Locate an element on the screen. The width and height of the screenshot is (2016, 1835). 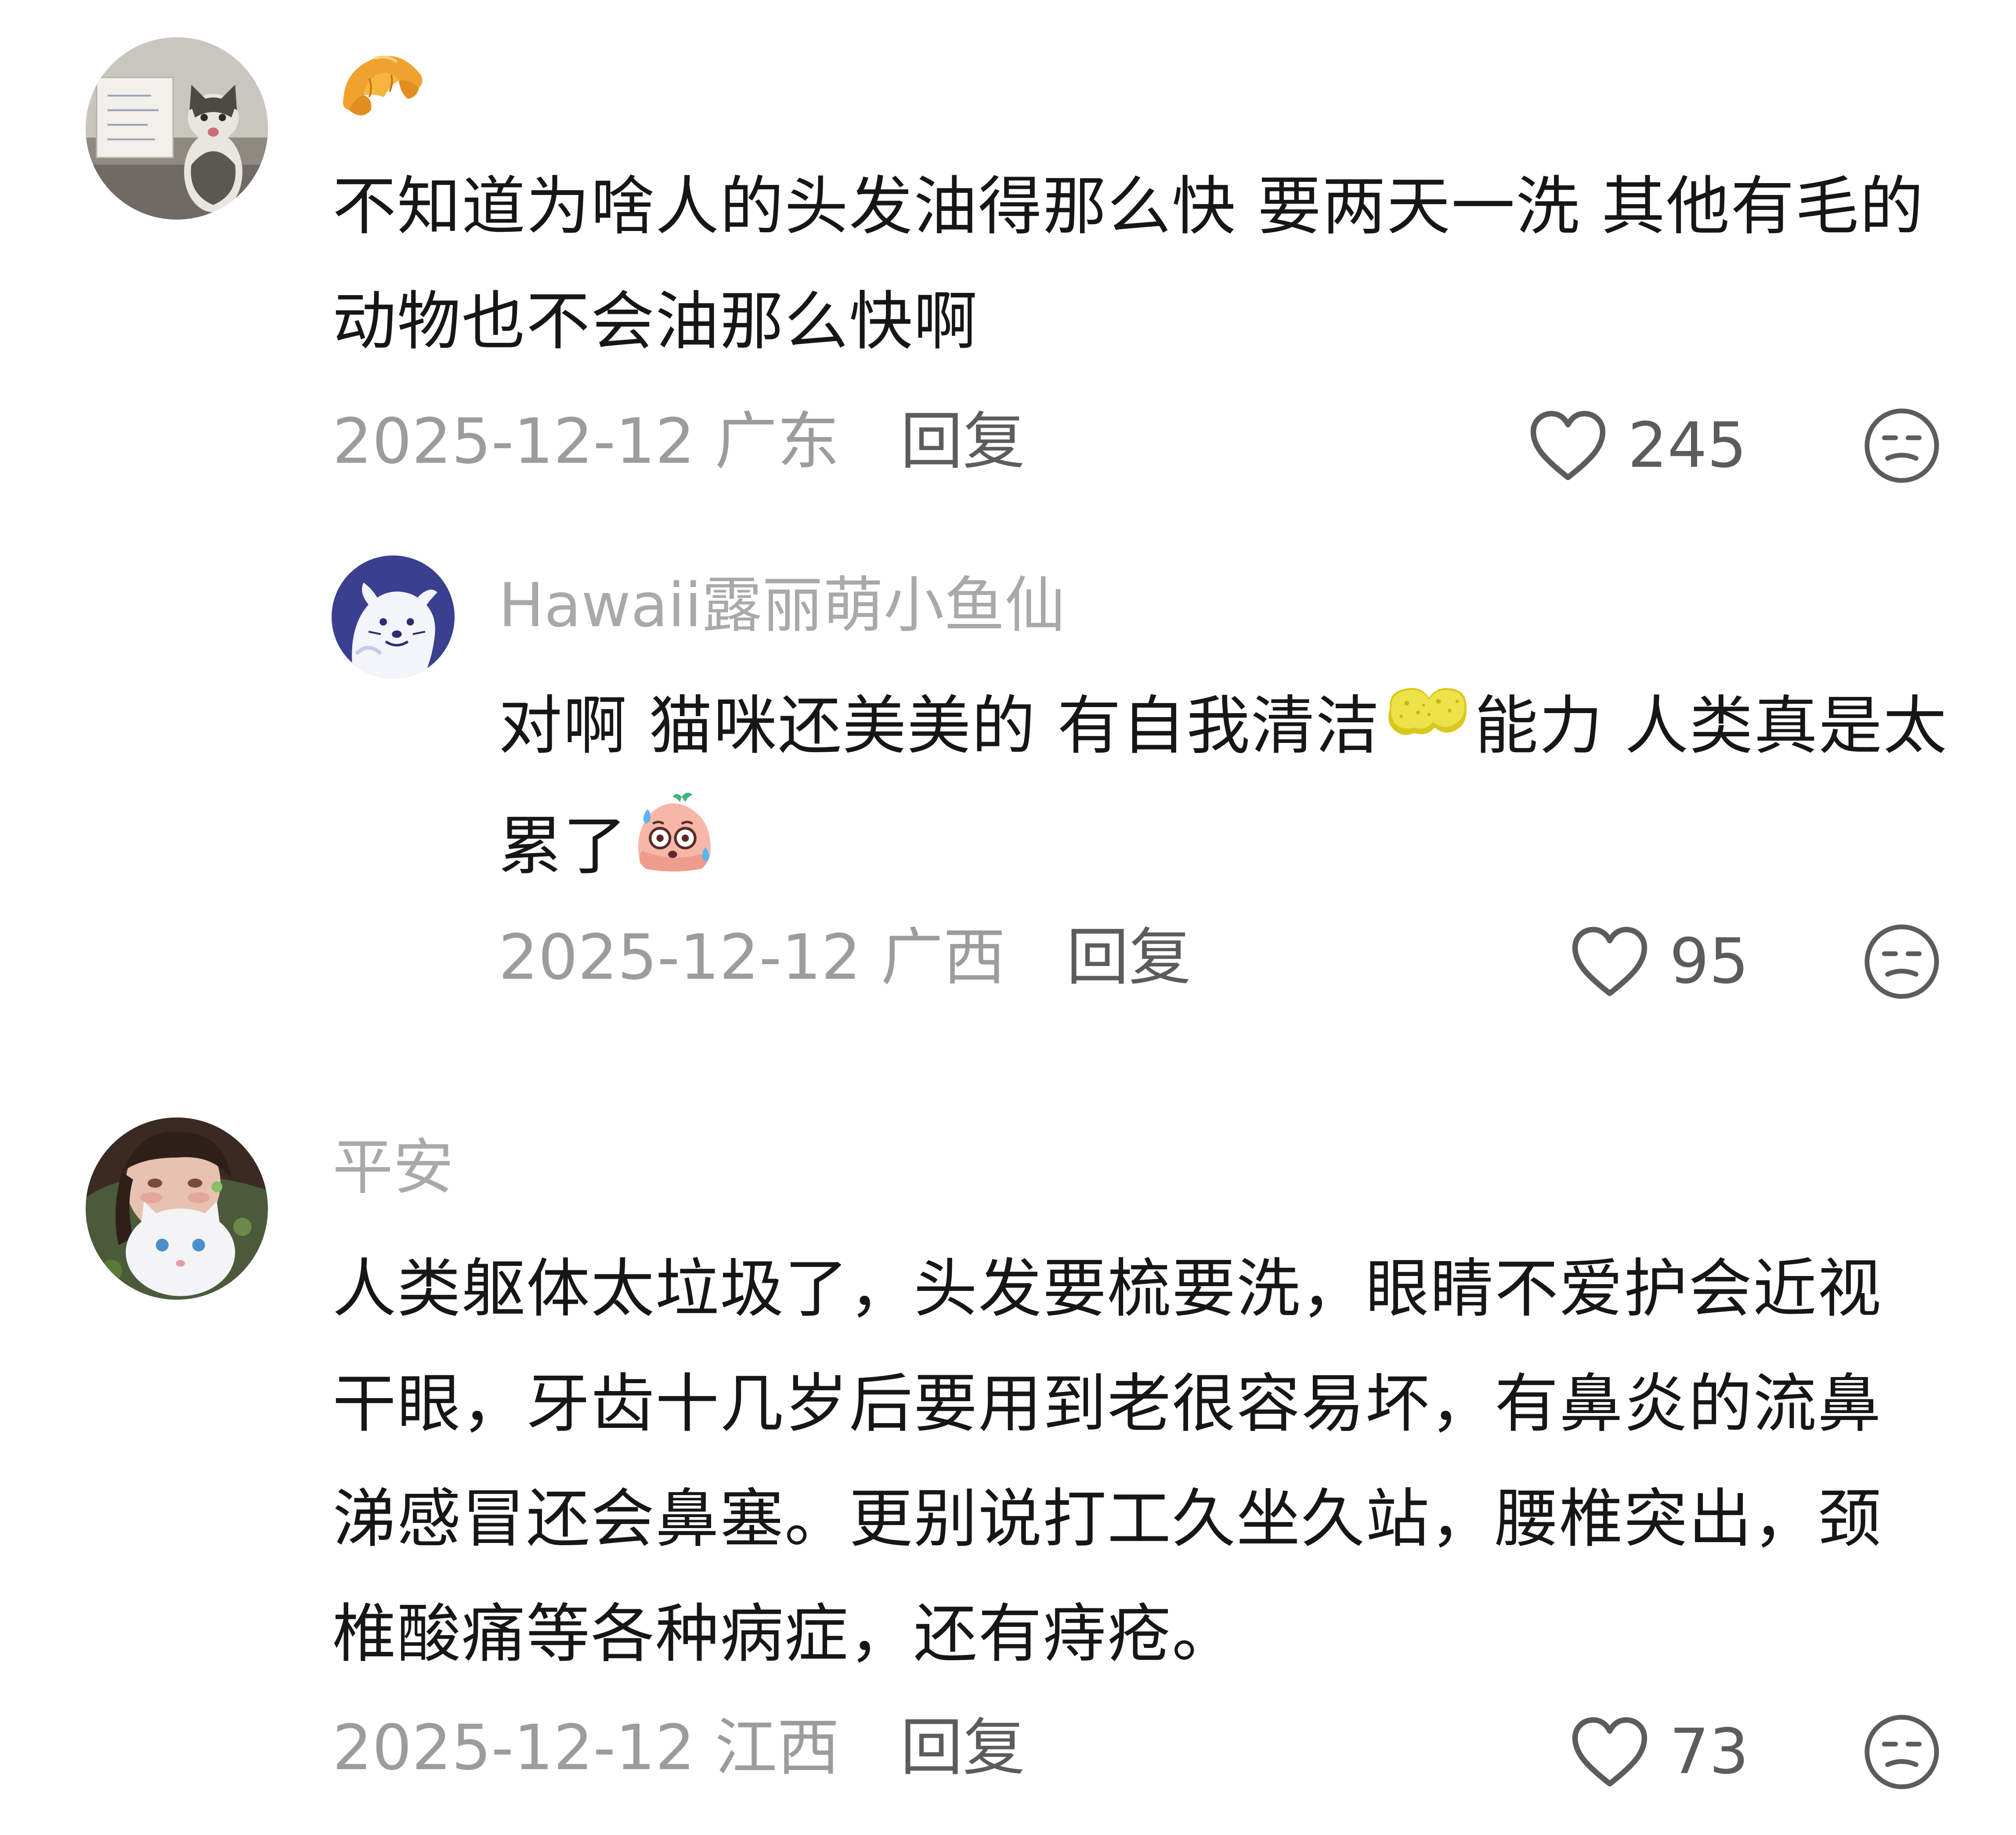
reply-meta: 2025-12-12 广西 is located at coordinates (752, 958).